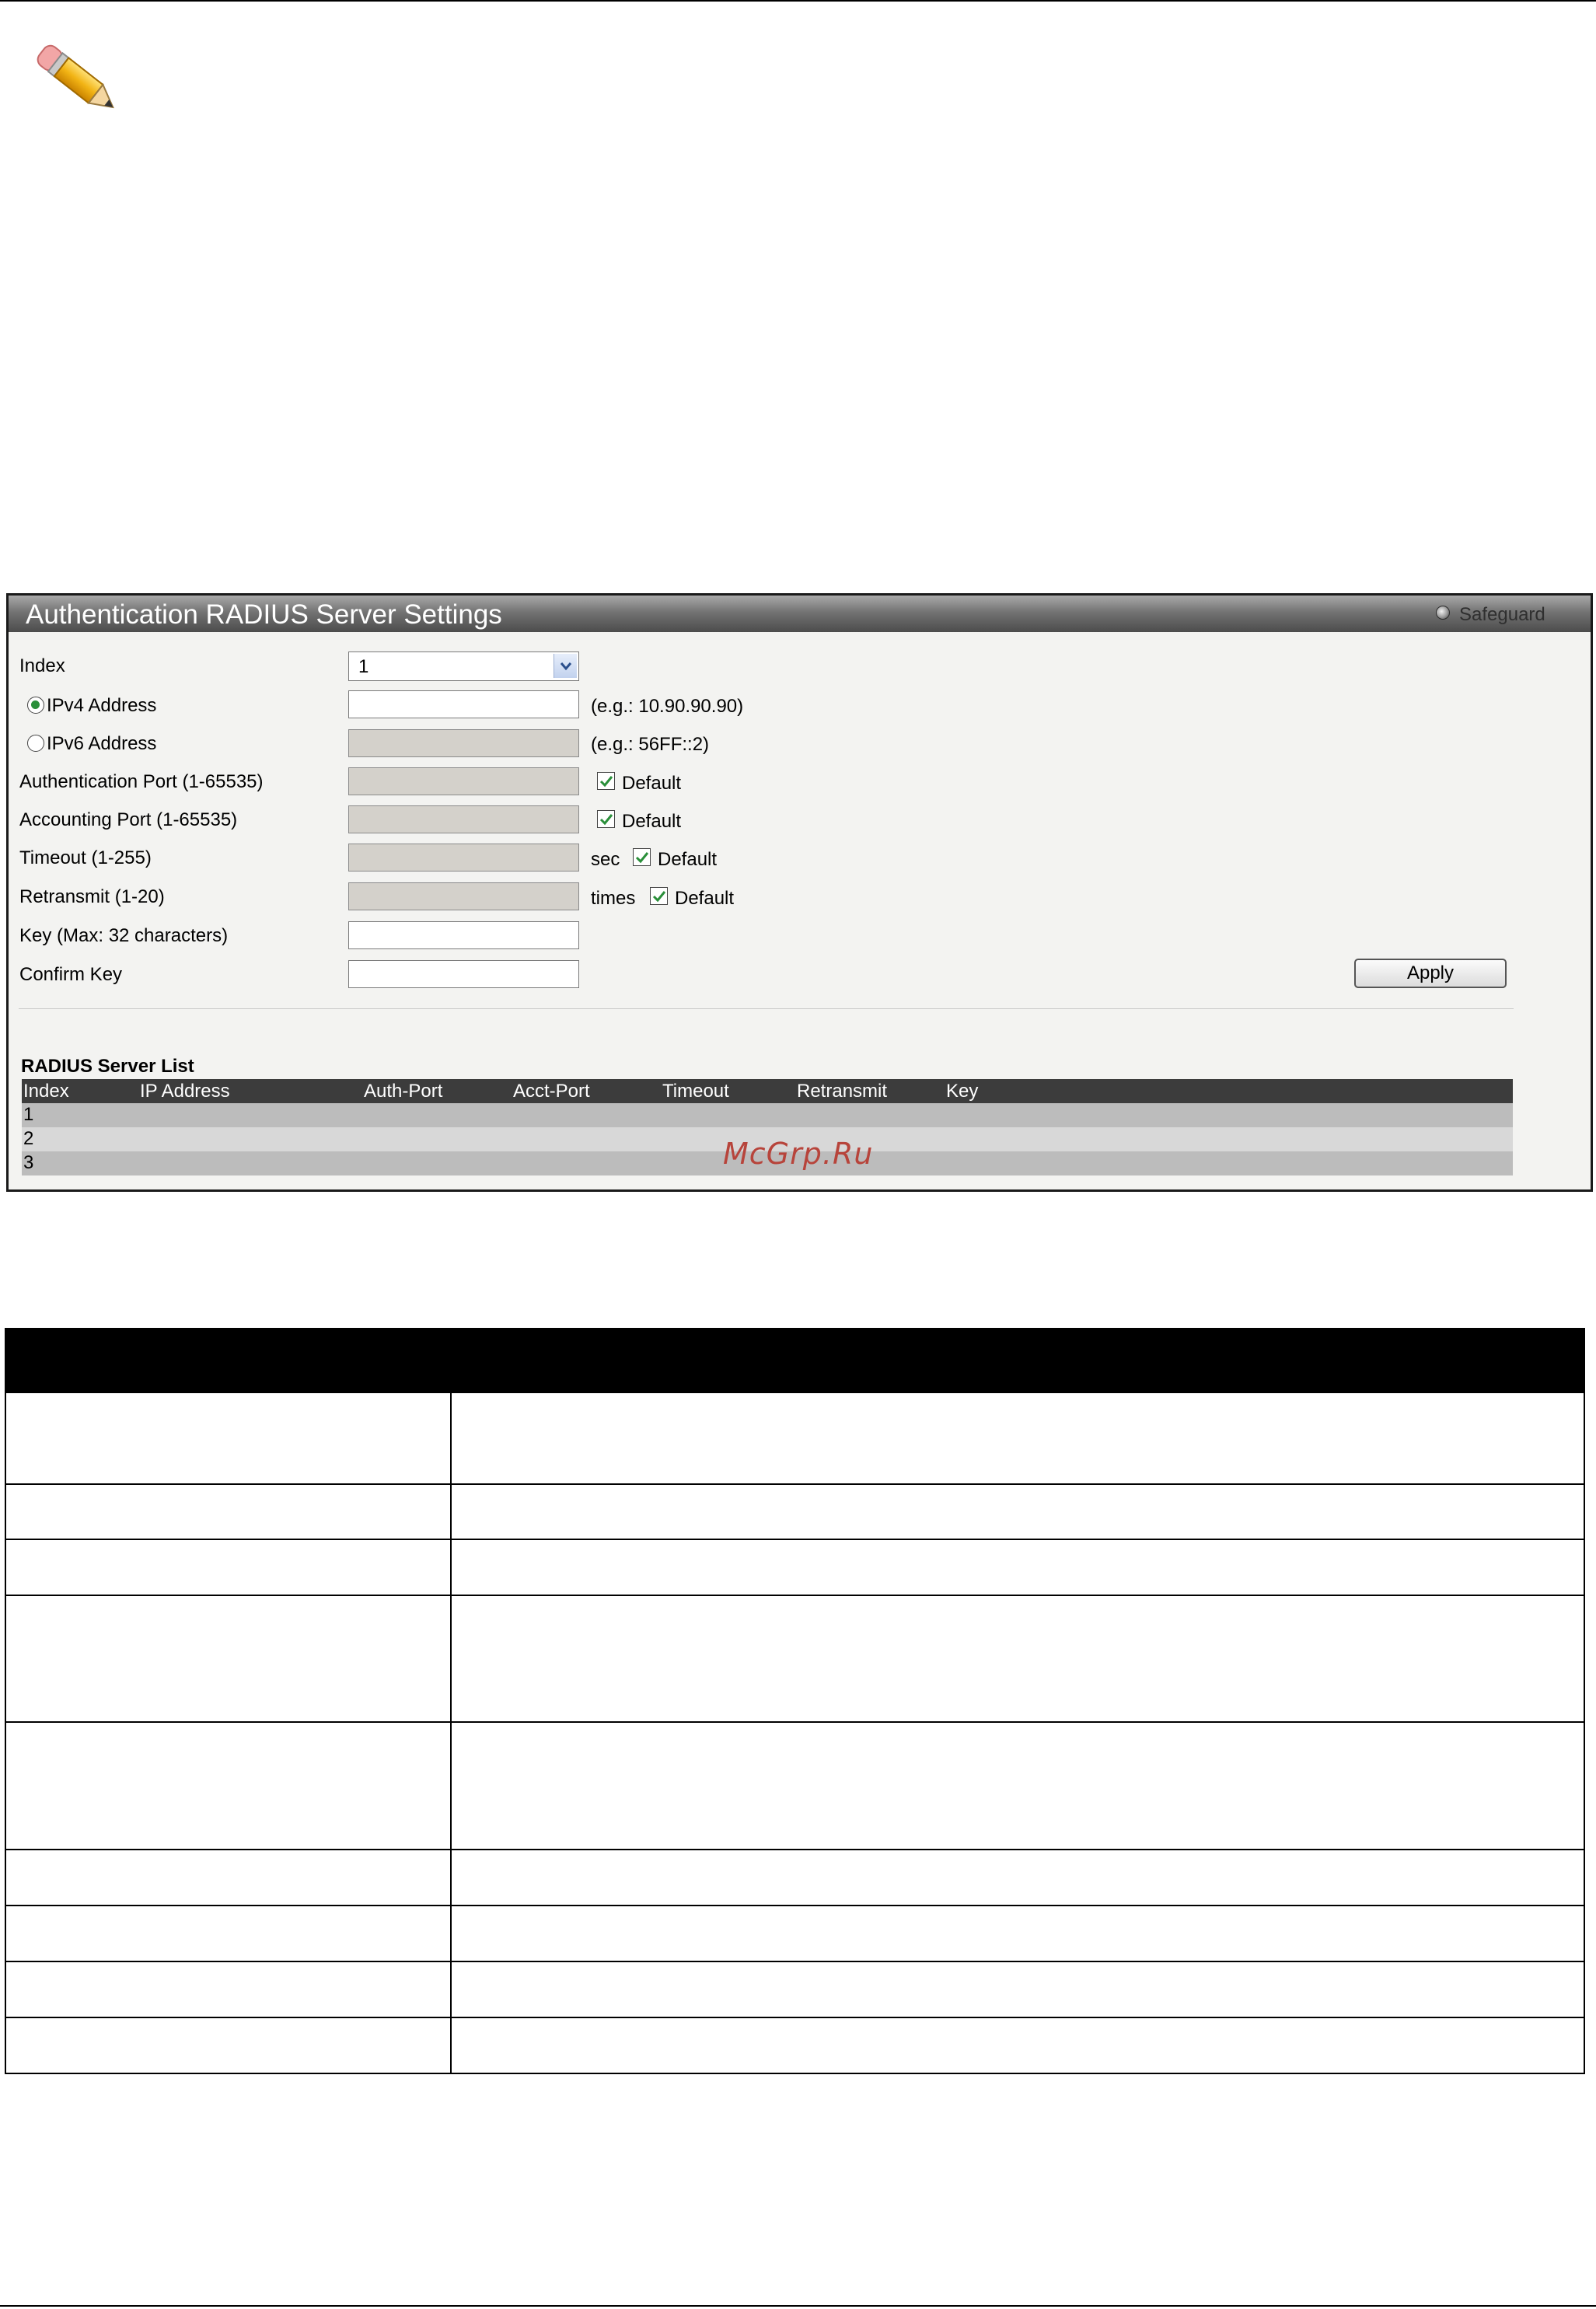 The height and width of the screenshot is (2309, 1596). Describe the element at coordinates (650, 744) in the screenshot. I see `ipv6-hint: (e.g.: 56FF::2)` at that location.